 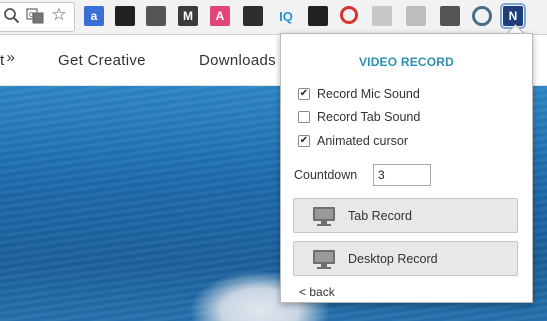 I want to click on omnibox-end: G ☆, so click(x=37, y=17).